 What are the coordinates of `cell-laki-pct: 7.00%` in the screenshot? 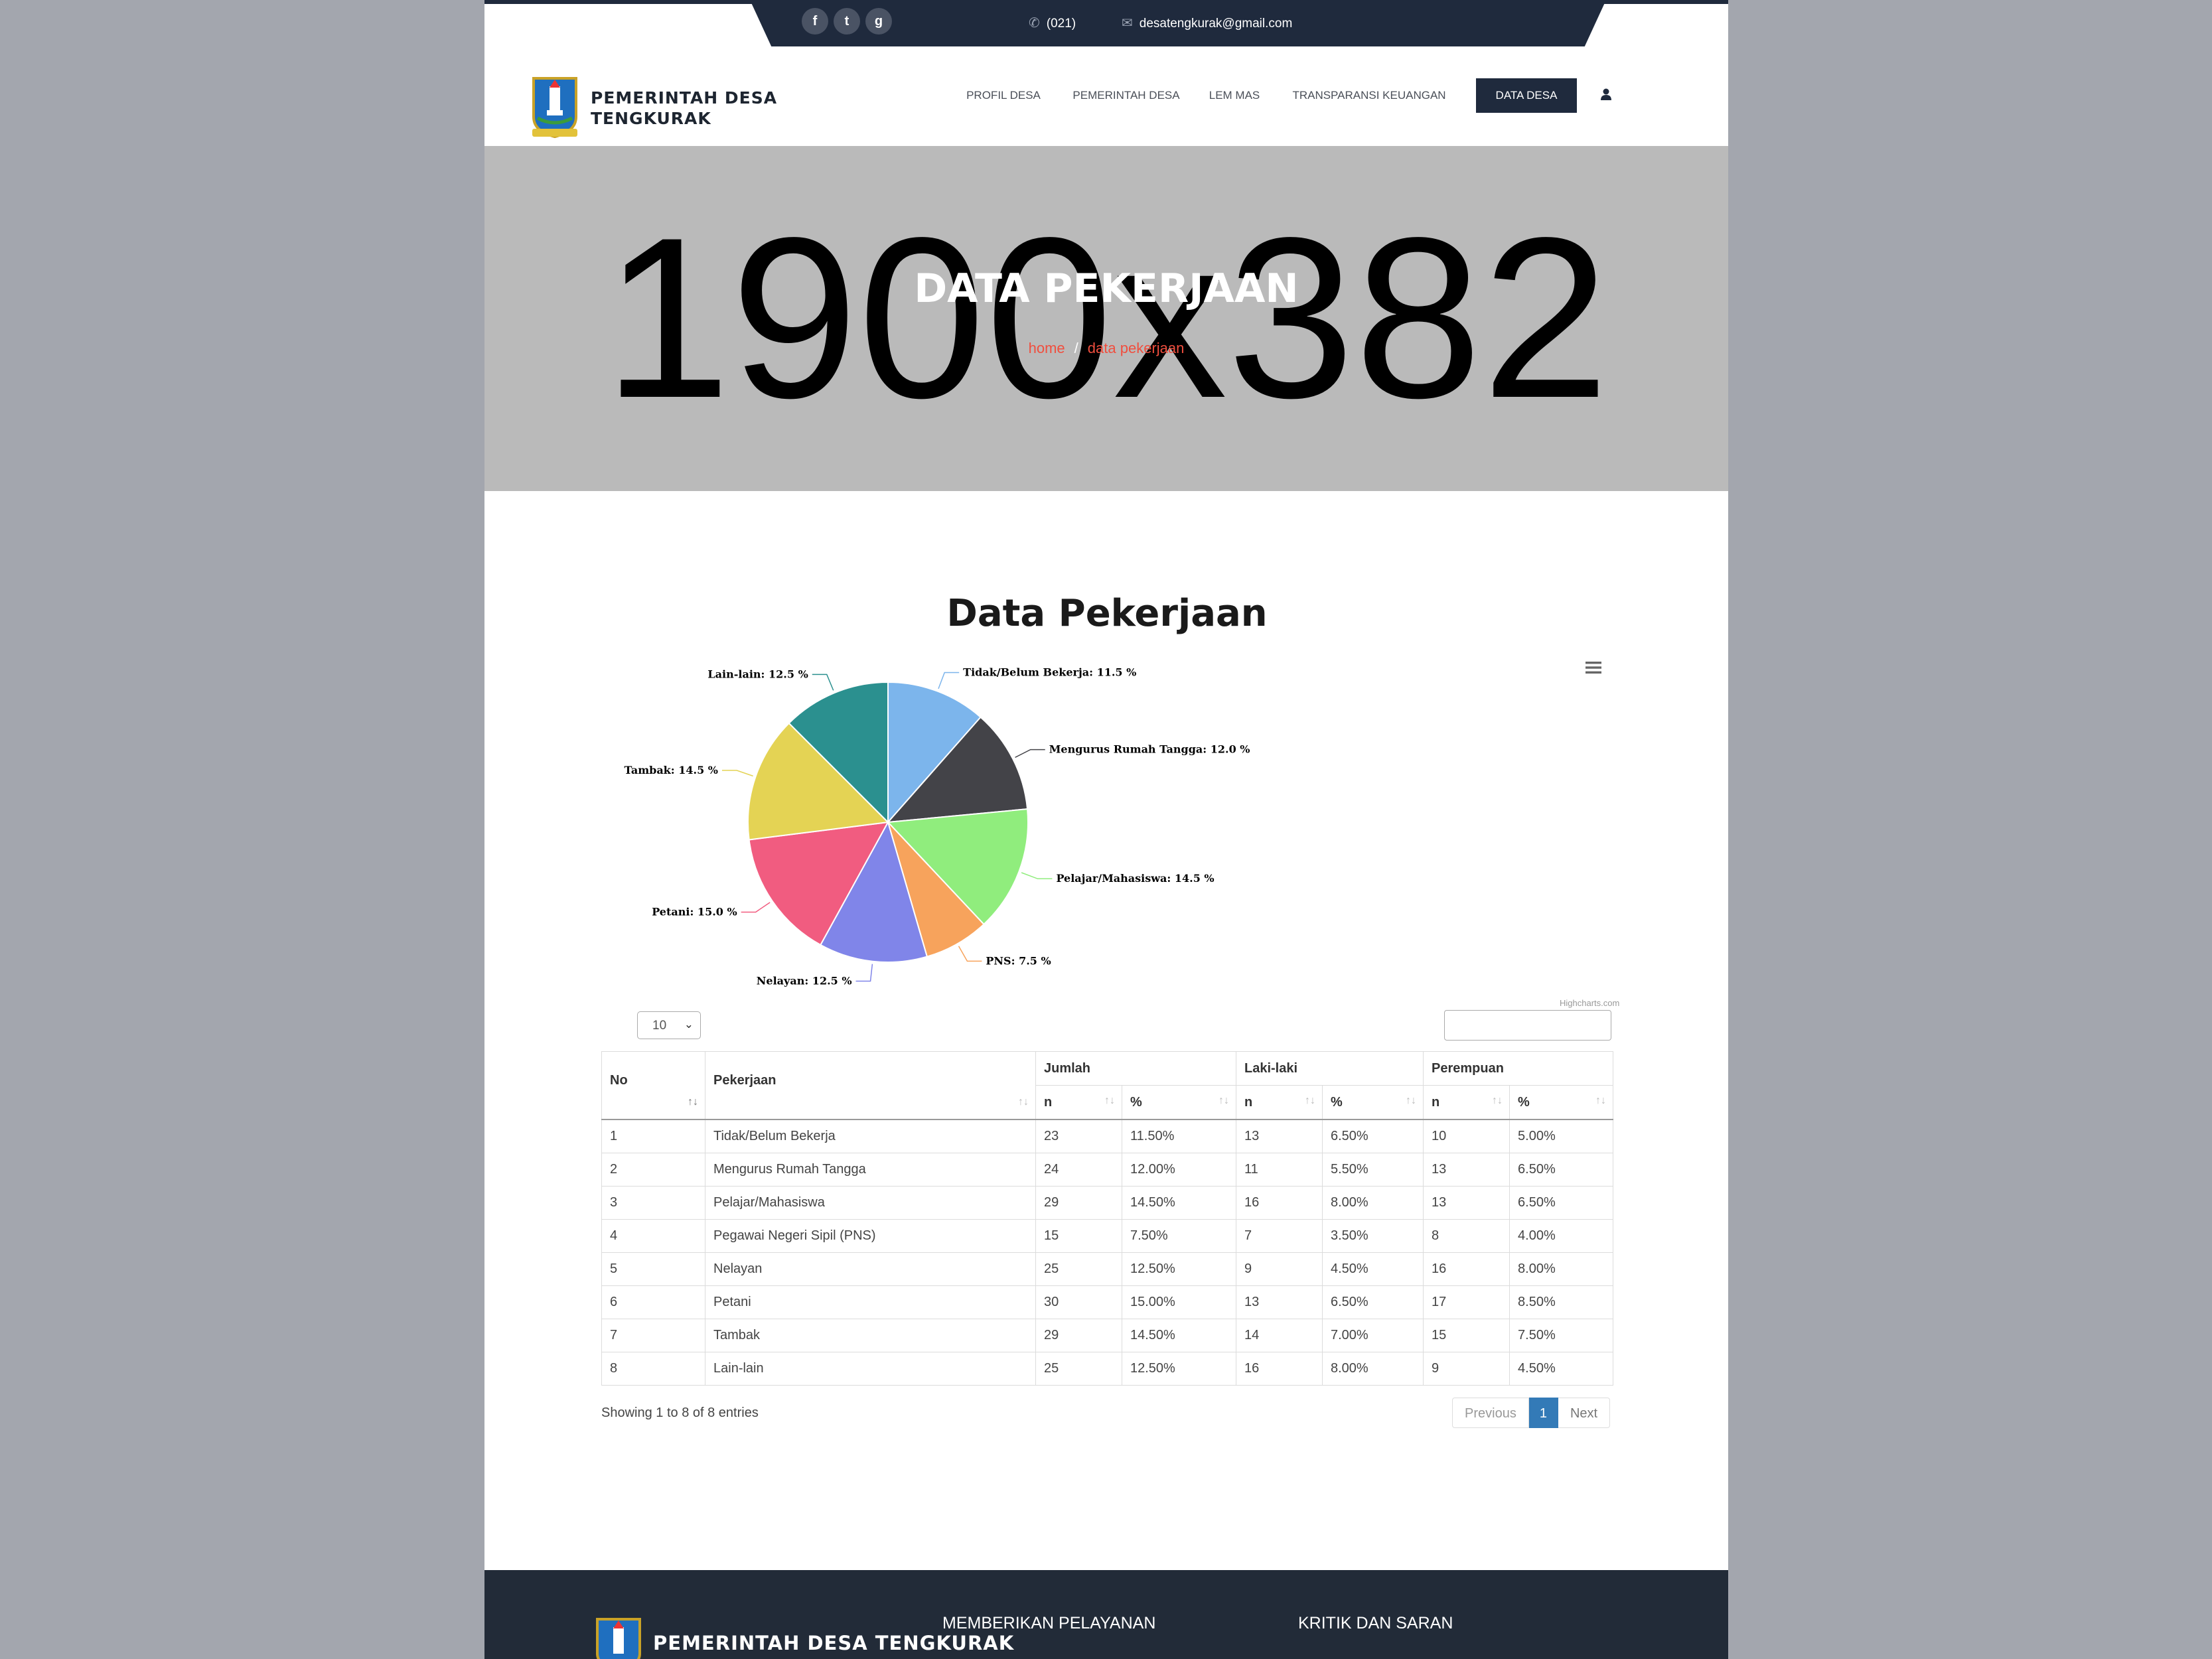 It's located at (1372, 1335).